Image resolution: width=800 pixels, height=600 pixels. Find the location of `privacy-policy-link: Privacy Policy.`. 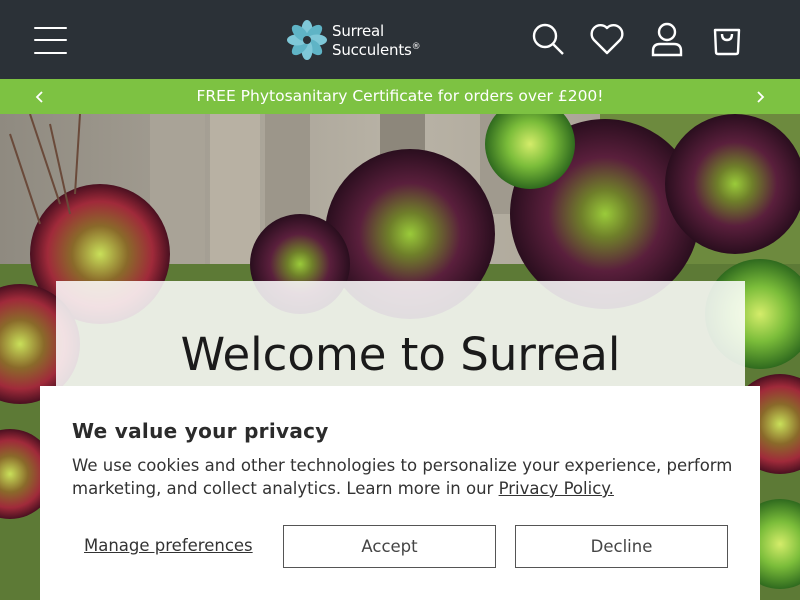

privacy-policy-link: Privacy Policy. is located at coordinates (556, 488).